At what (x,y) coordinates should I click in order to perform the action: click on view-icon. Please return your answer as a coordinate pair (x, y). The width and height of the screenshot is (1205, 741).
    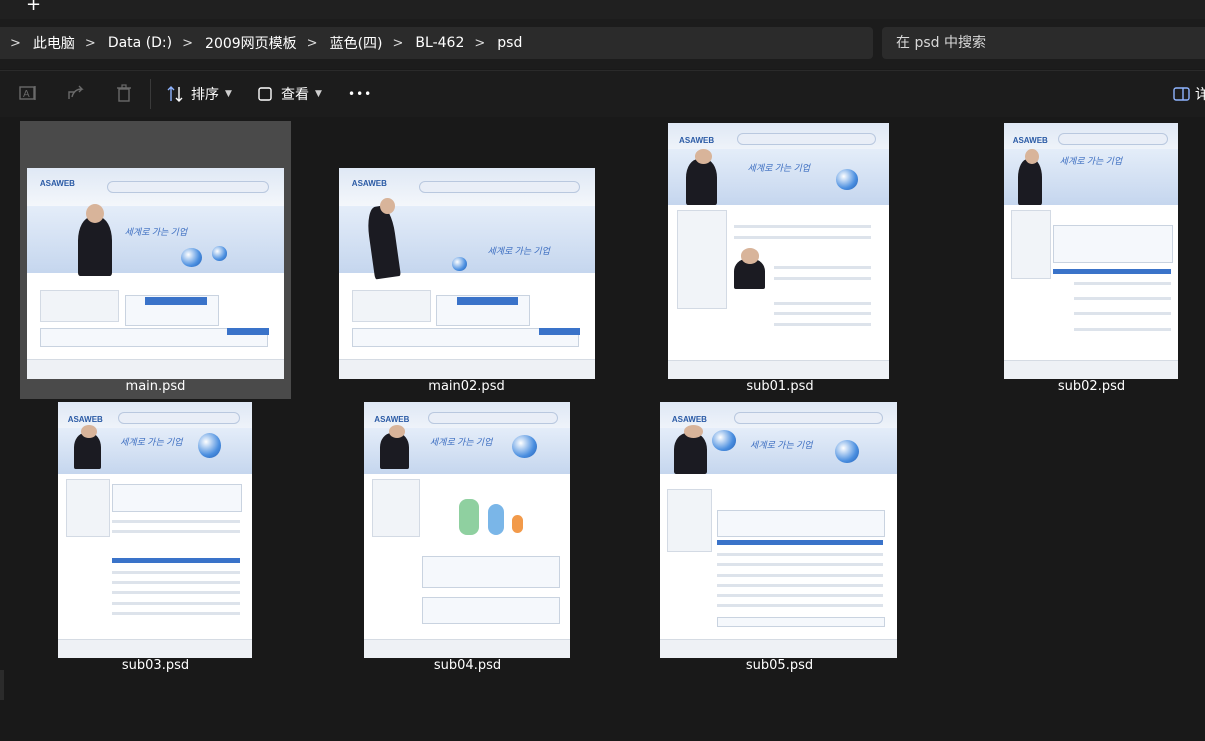
    Looking at the image, I should click on (265, 94).